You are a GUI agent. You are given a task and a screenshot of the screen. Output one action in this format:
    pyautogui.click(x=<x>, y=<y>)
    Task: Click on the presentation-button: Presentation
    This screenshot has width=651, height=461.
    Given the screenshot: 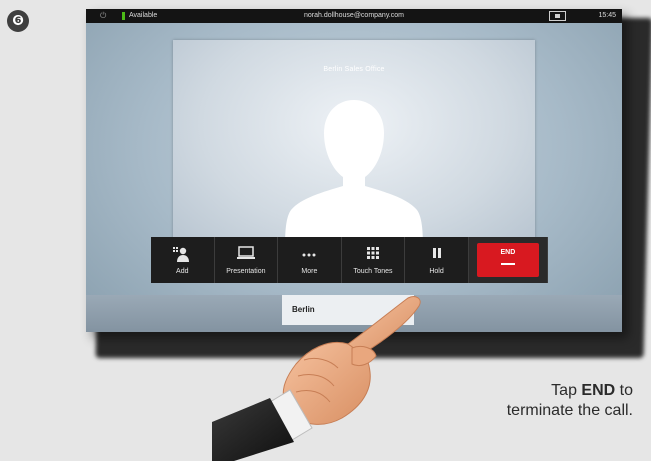 What is the action you would take?
    pyautogui.click(x=247, y=260)
    